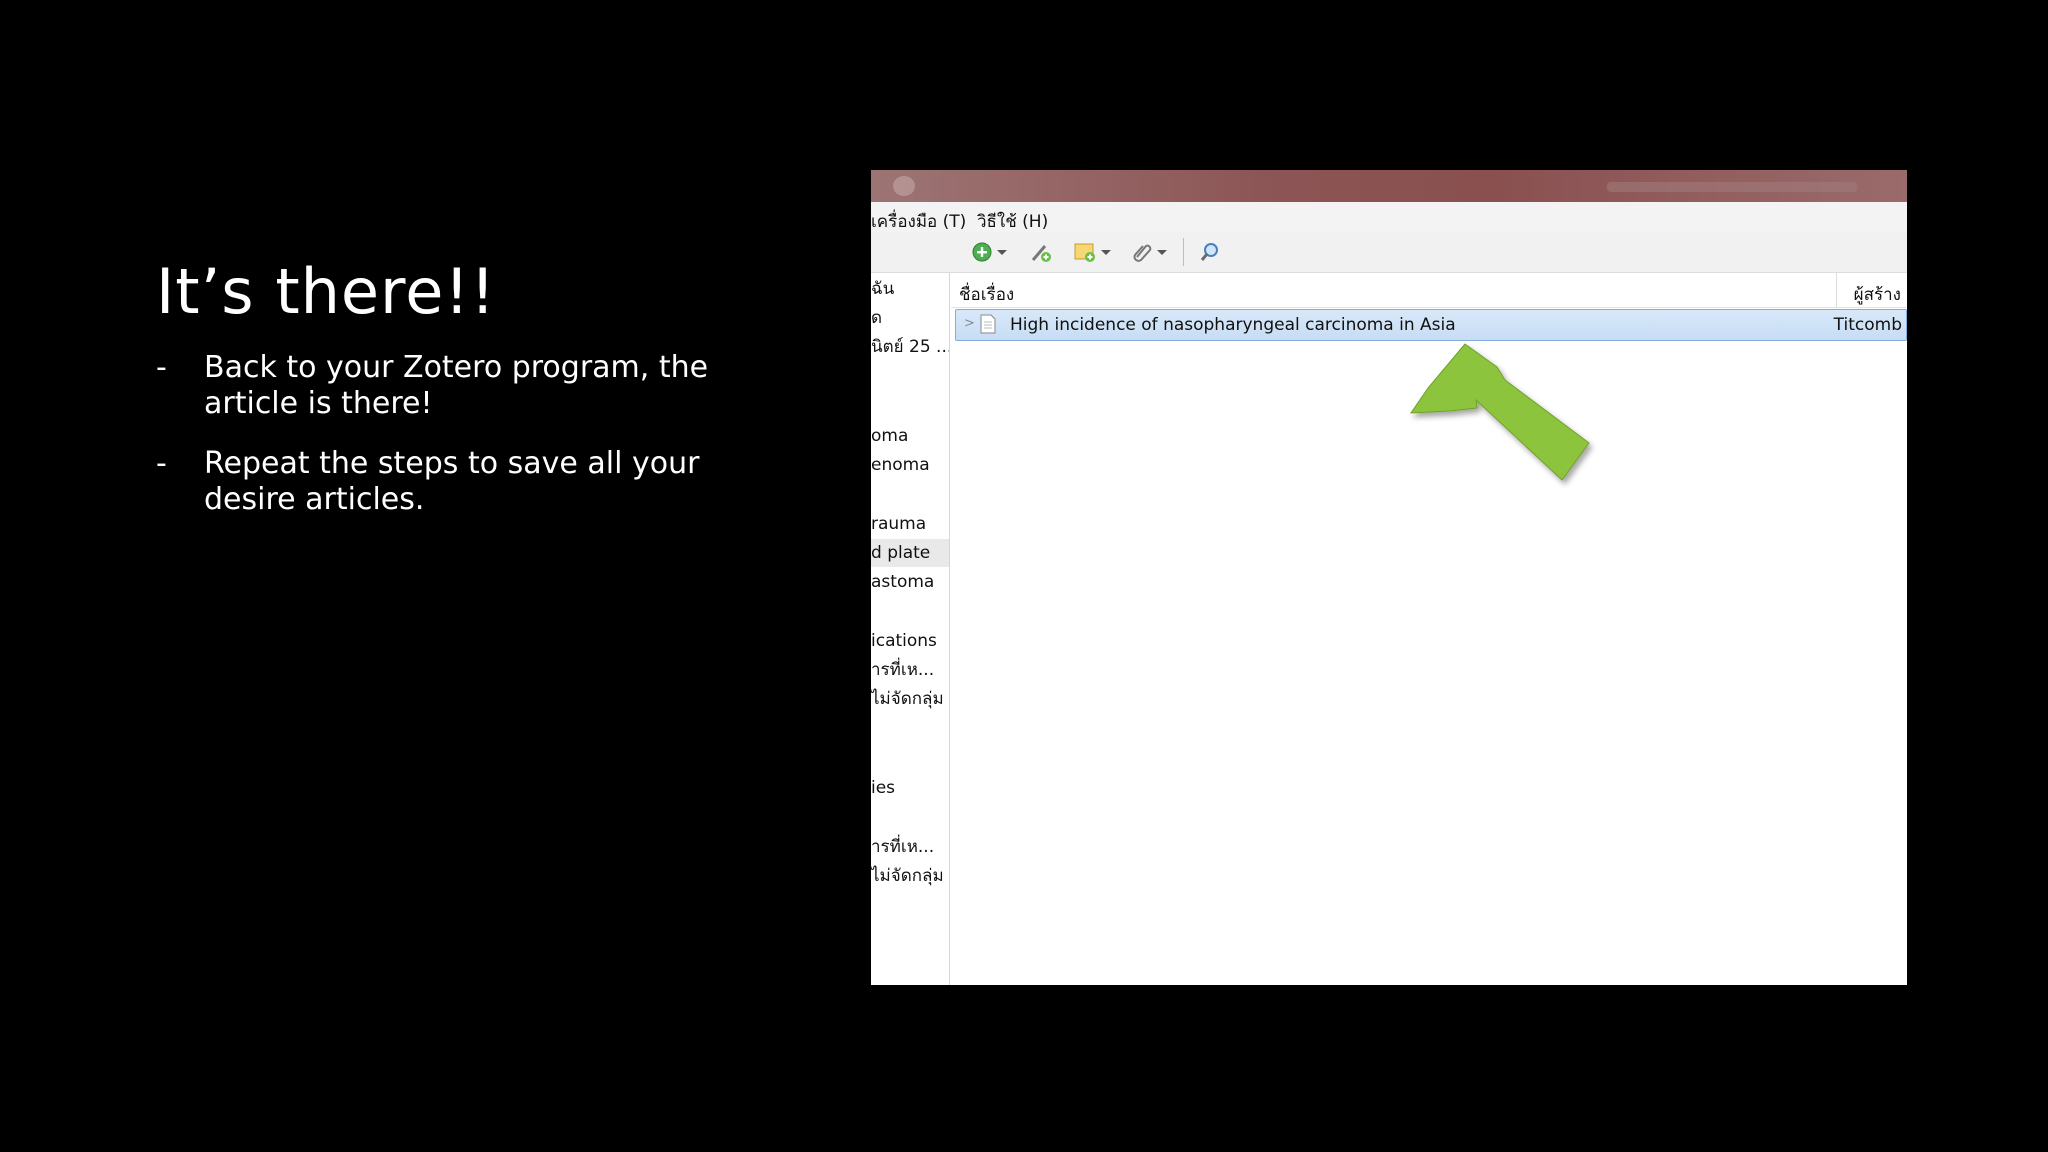 The height and width of the screenshot is (1152, 2048). What do you see at coordinates (1012, 221) in the screenshot?
I see `menu-help: วิธีใช้ (H)` at bounding box center [1012, 221].